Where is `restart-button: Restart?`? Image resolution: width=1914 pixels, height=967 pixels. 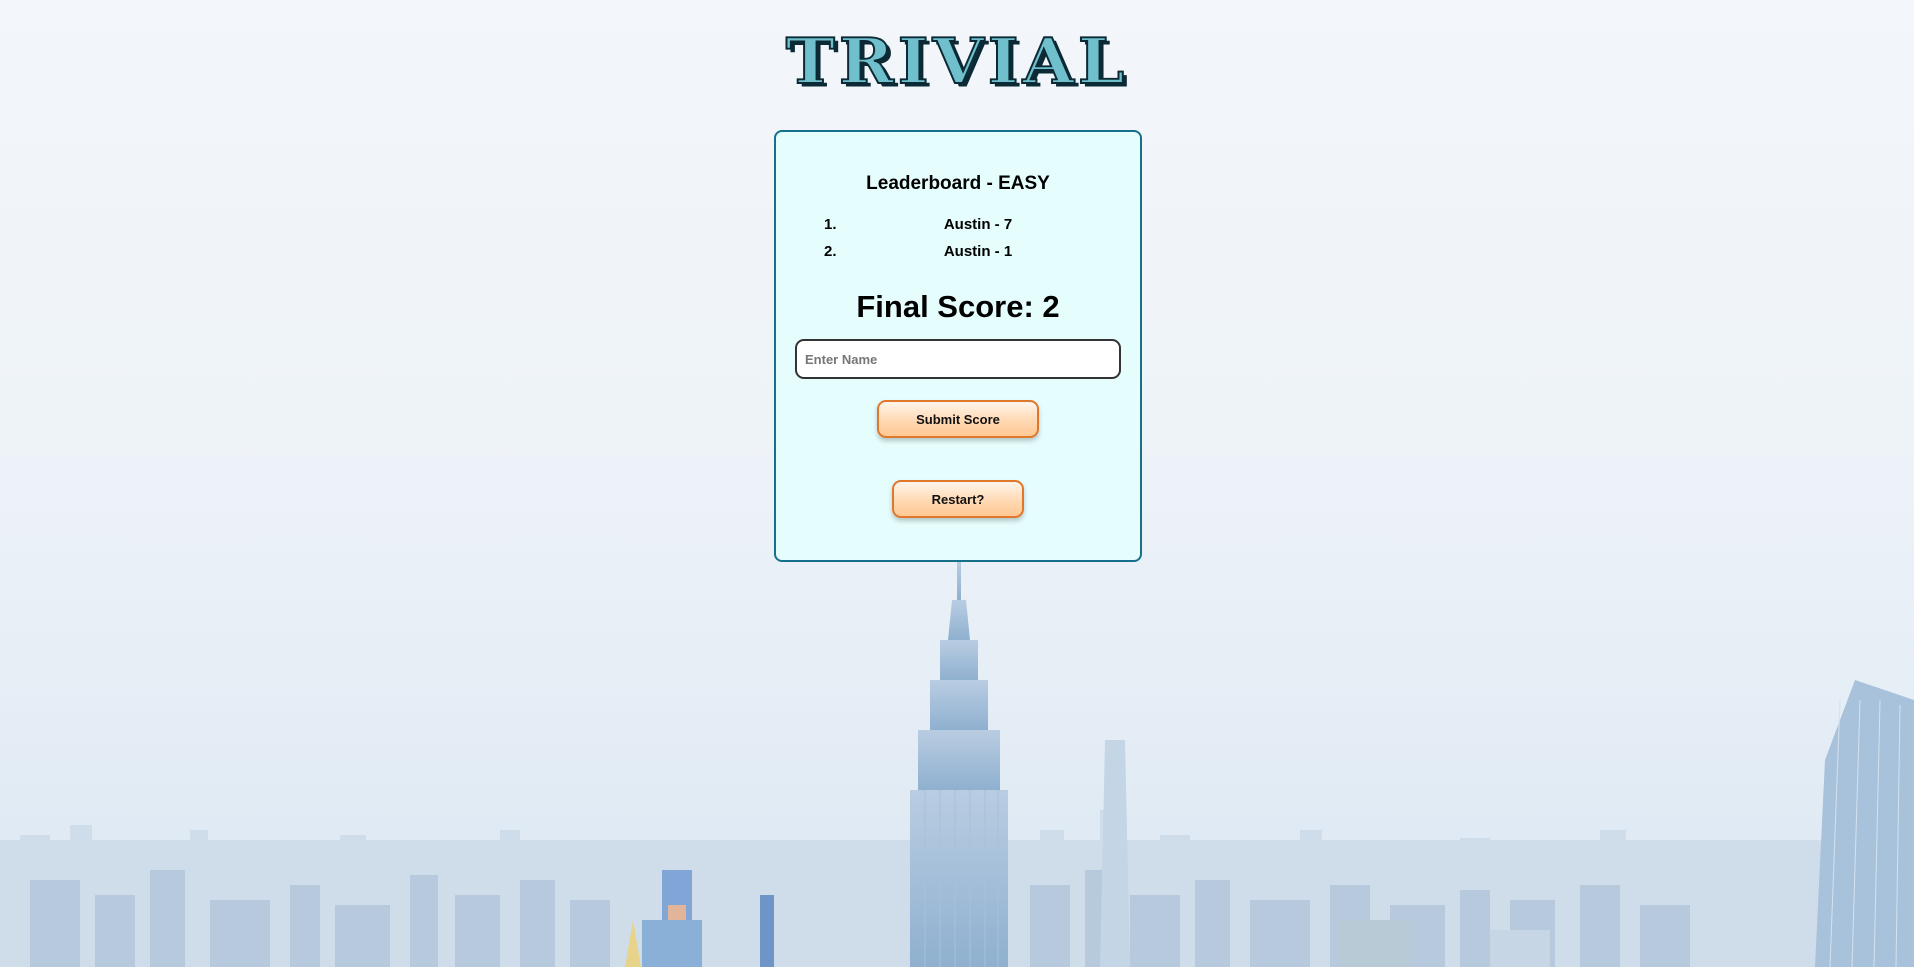 restart-button: Restart? is located at coordinates (958, 499).